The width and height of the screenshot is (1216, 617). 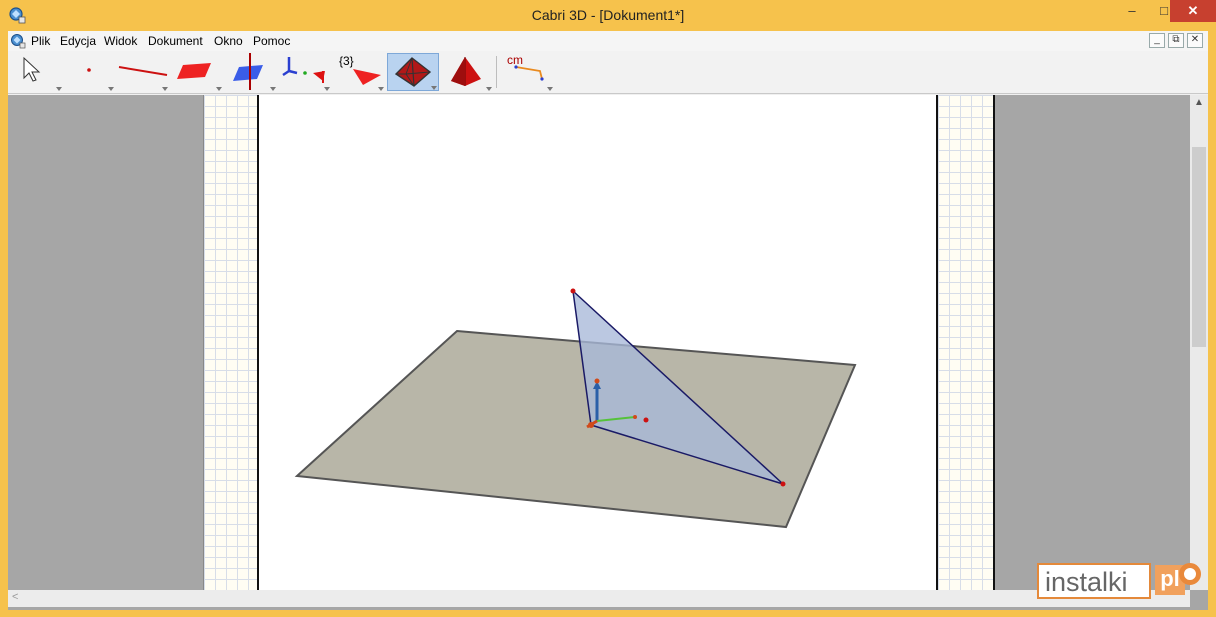 I want to click on vertical-scrollbar: ▲, so click(x=1199, y=342).